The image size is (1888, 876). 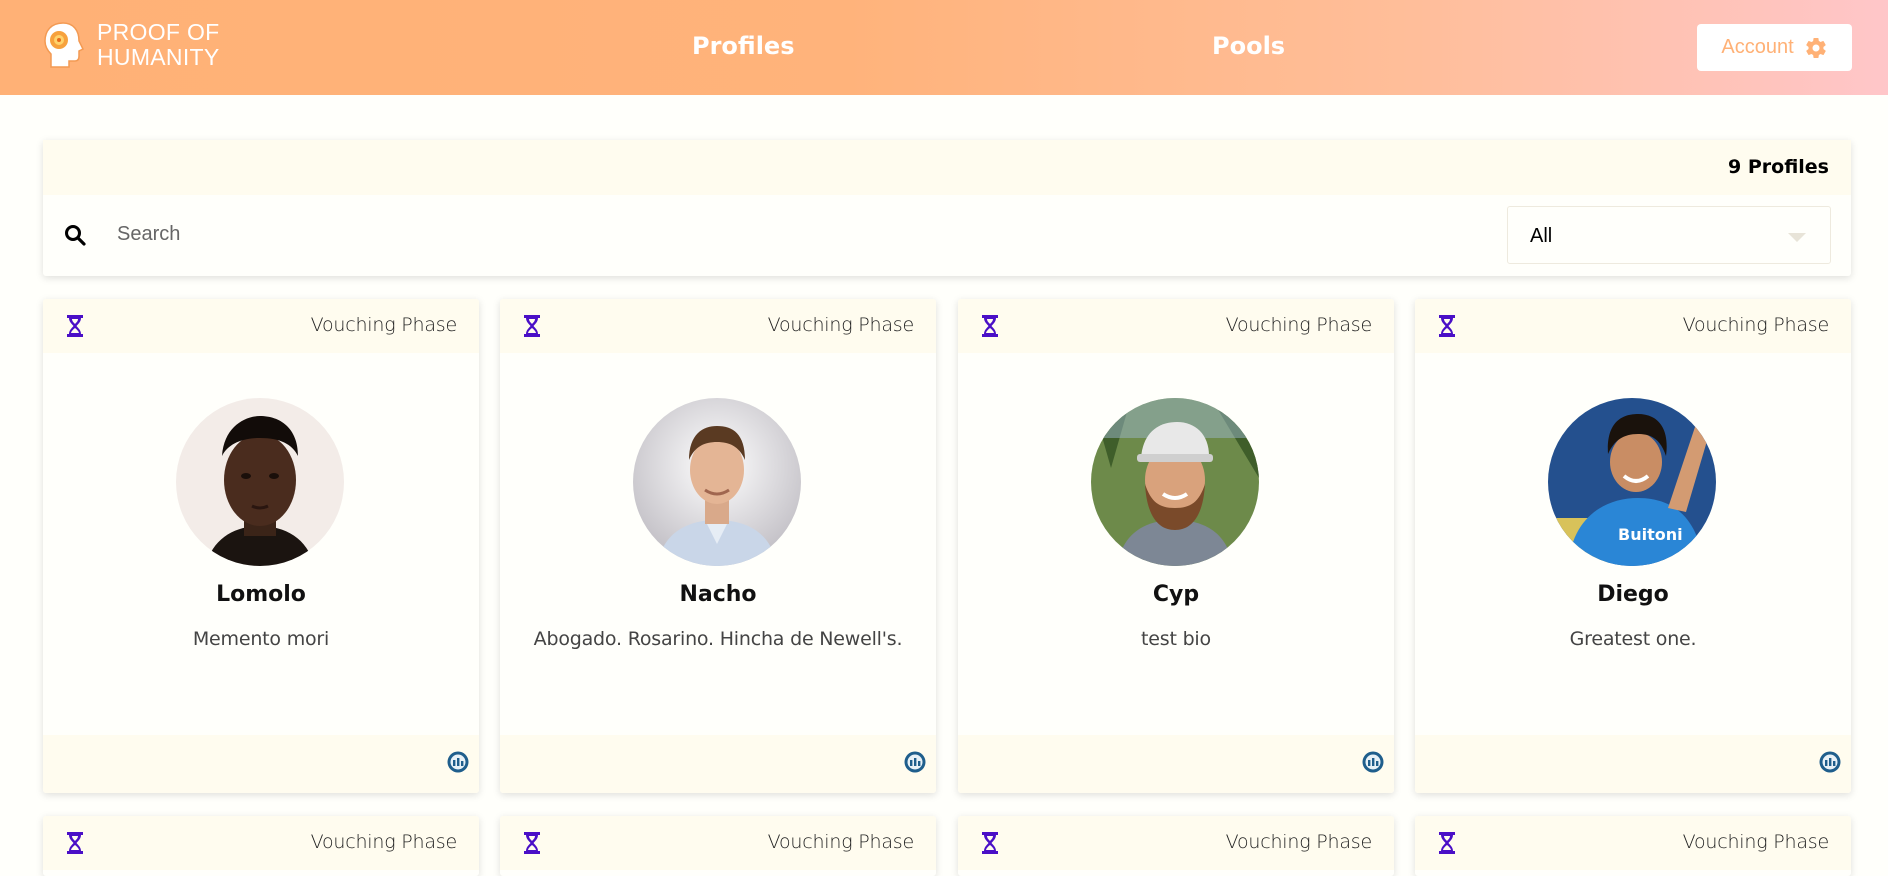 I want to click on status-filter-select: All, so click(x=1669, y=235).